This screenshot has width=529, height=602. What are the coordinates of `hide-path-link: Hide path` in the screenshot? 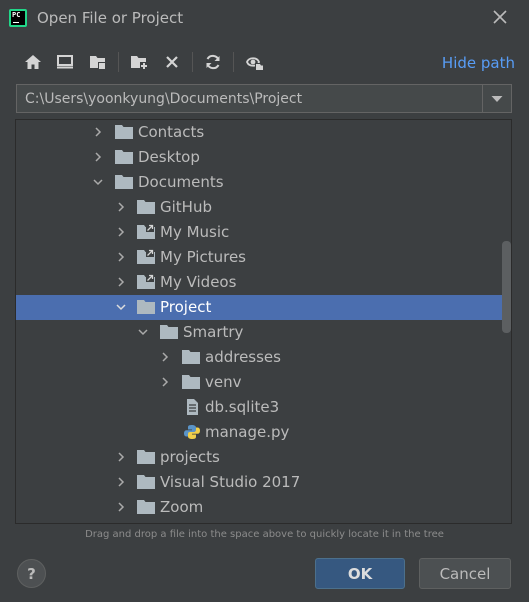 It's located at (478, 63).